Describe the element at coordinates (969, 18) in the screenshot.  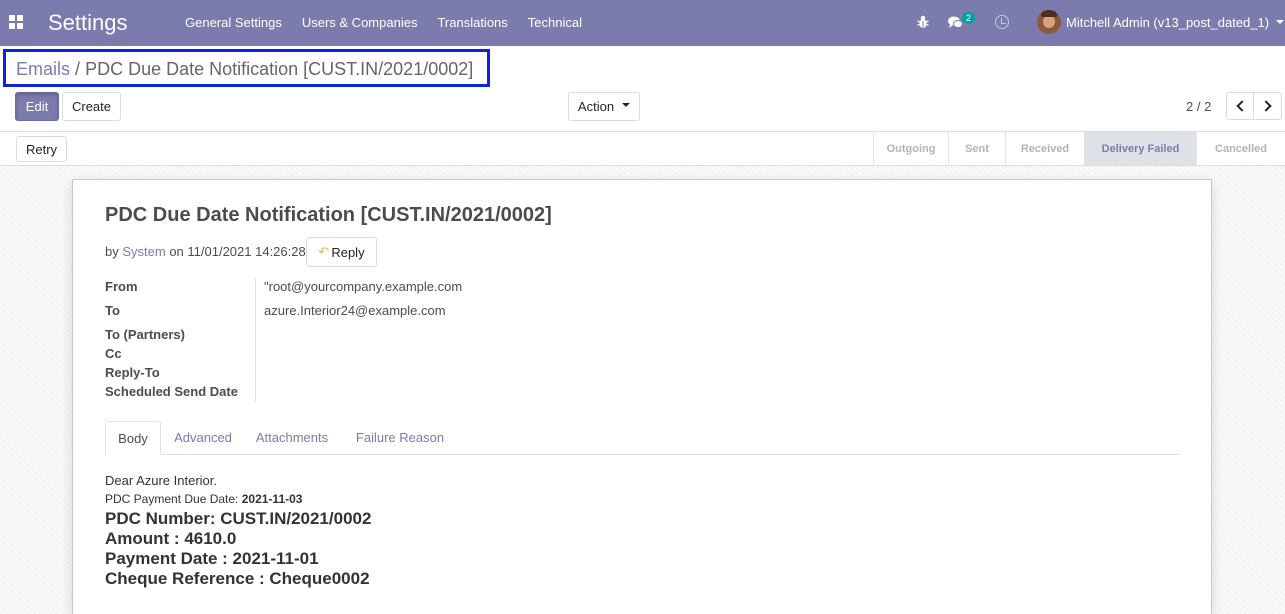
I see `chat-count-badge: 2` at that location.